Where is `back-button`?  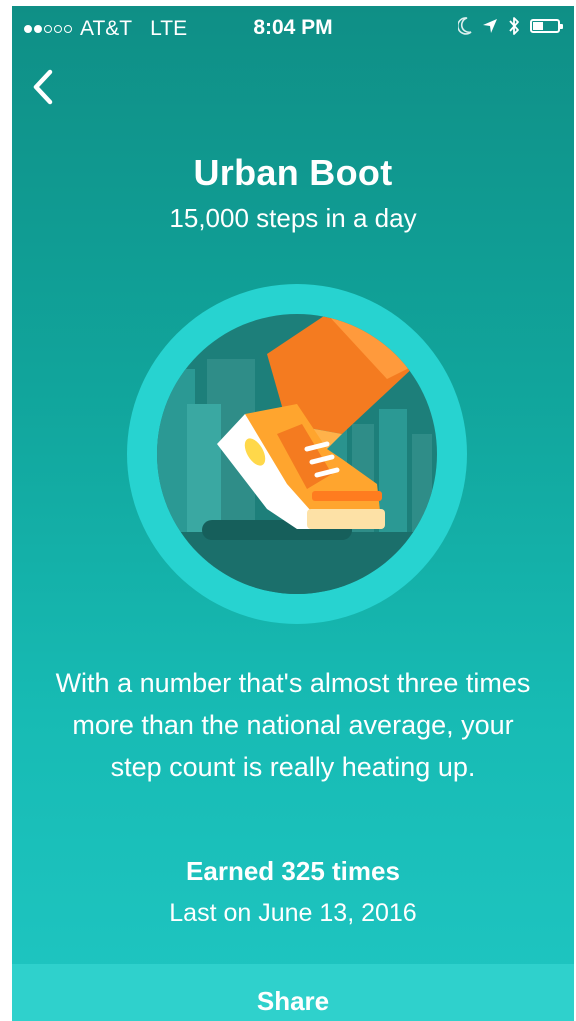
back-button is located at coordinates (44, 87).